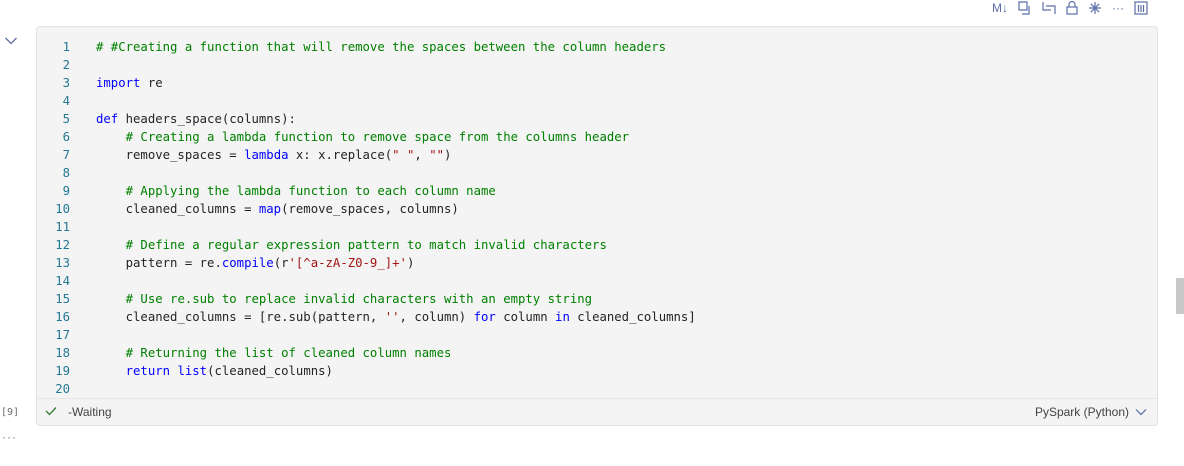 Image resolution: width=1184 pixels, height=466 pixels. I want to click on code-token: ,, so click(422, 155).